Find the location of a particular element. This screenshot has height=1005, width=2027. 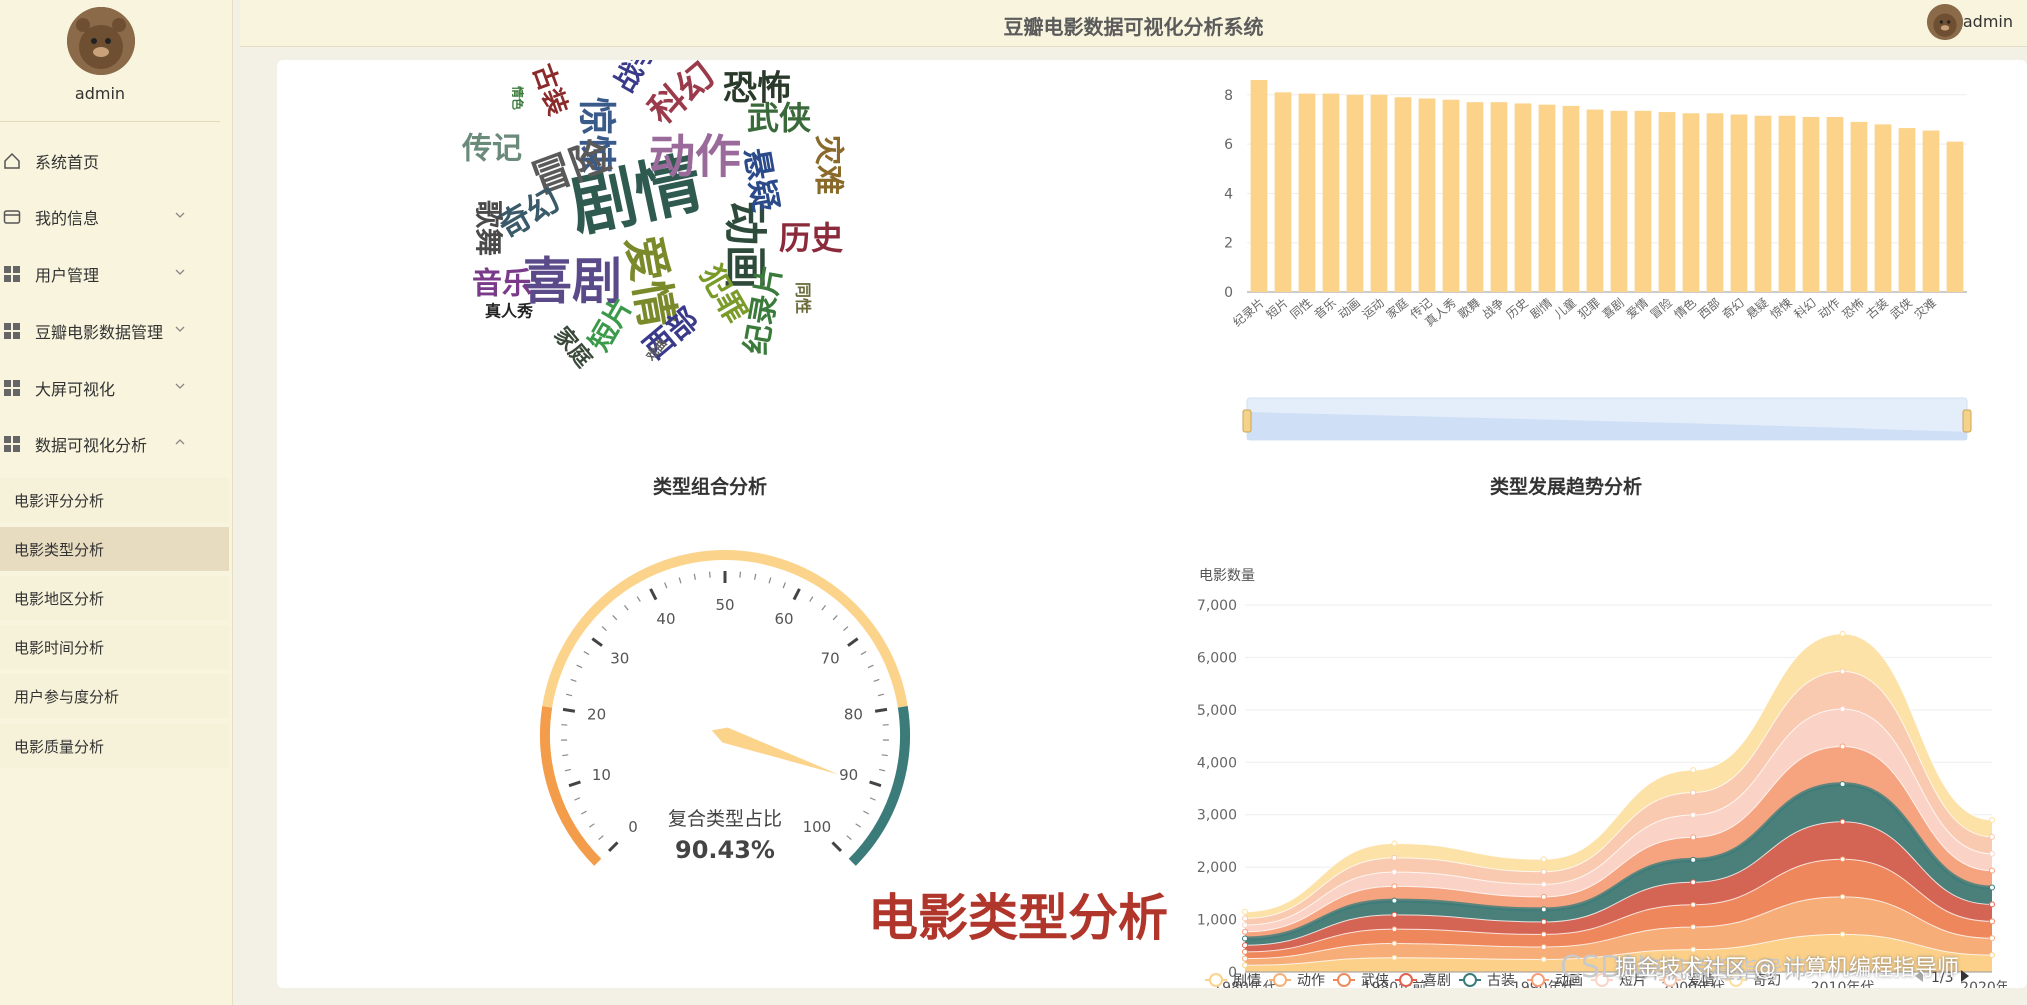

y-tick-label: 2 is located at coordinates (1228, 244).